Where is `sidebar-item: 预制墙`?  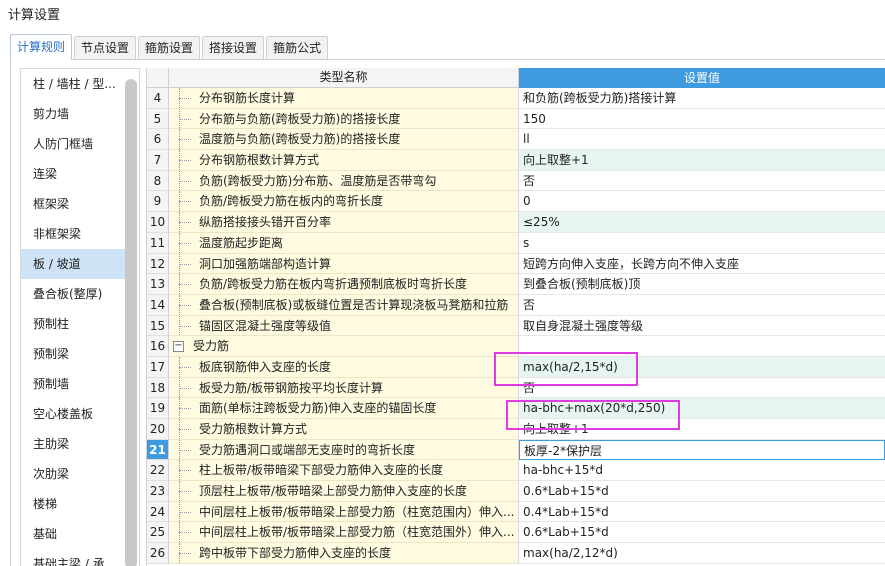
sidebar-item: 预制墙 is located at coordinates (73, 384).